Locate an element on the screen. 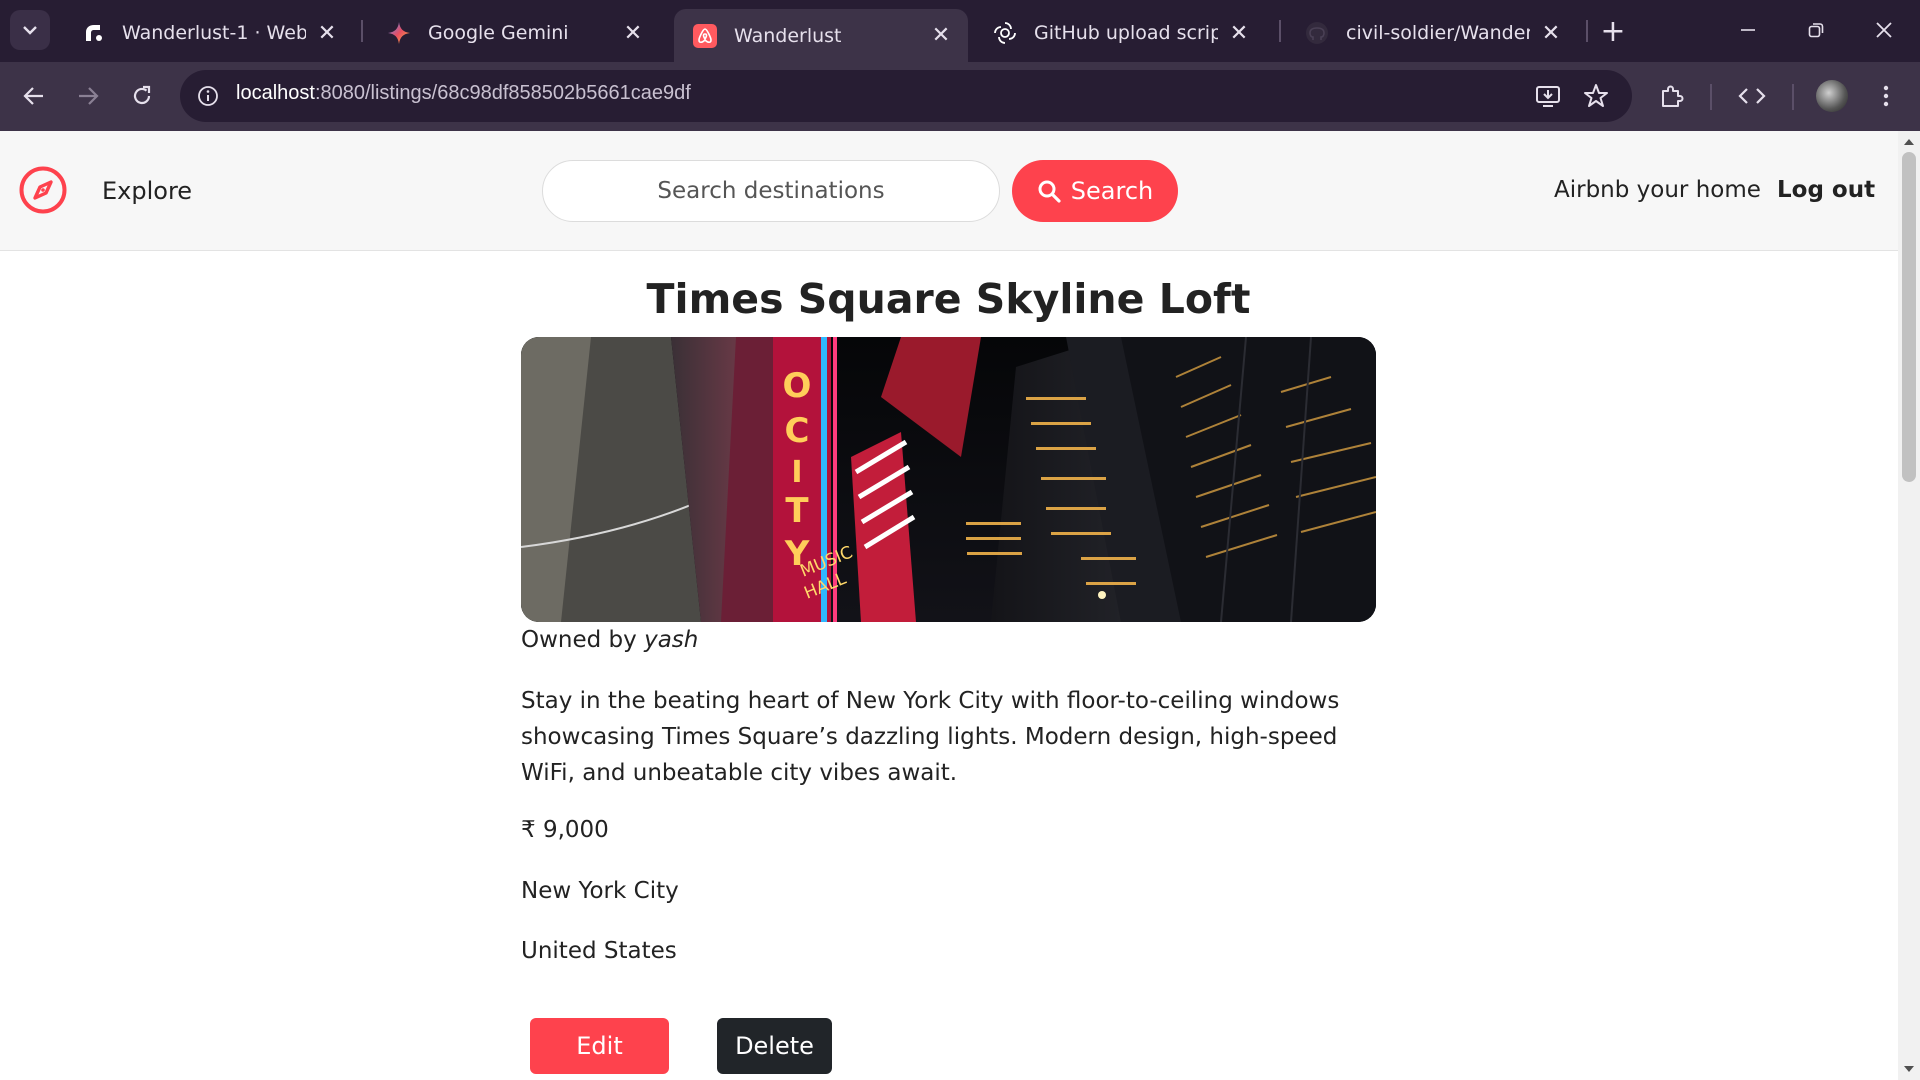 This screenshot has width=1920, height=1080. sign-letter-t: T is located at coordinates (797, 511).